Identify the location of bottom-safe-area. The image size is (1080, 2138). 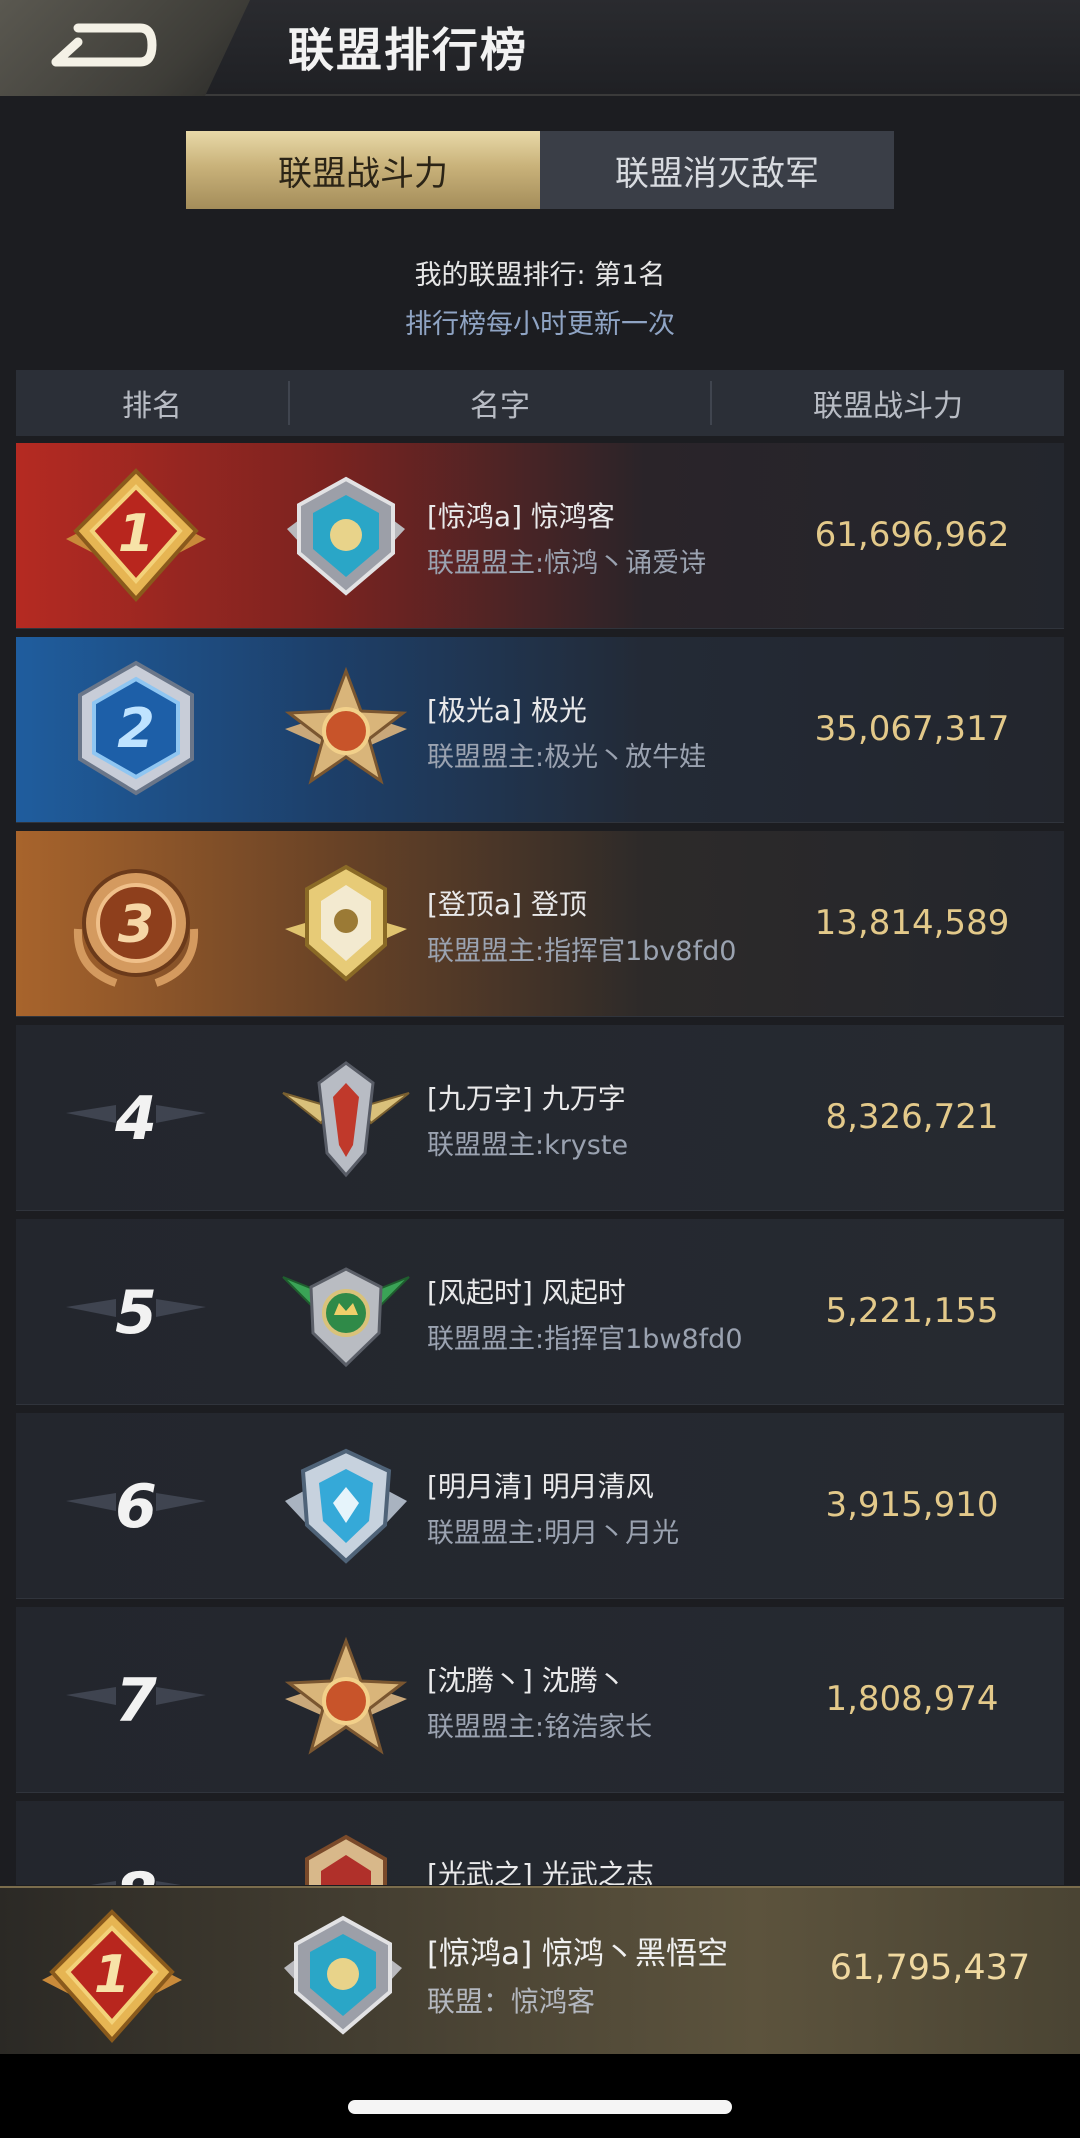
(540, 2096).